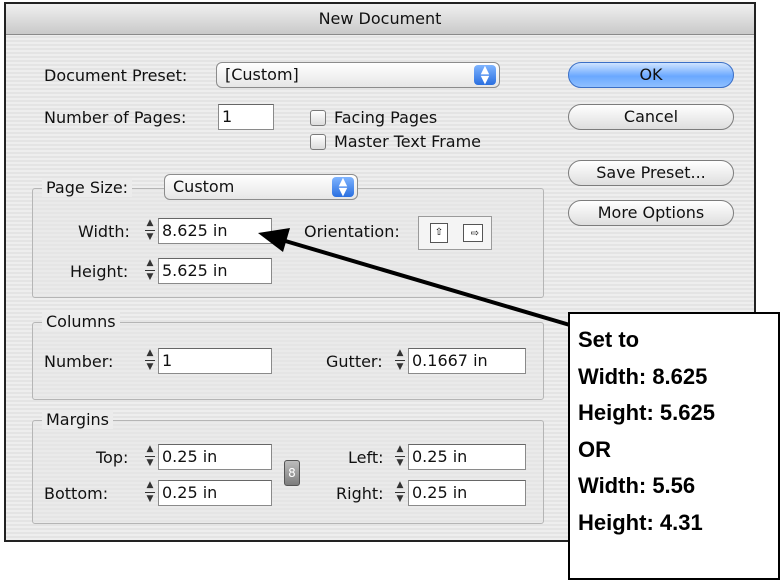  Describe the element at coordinates (646, 412) in the screenshot. I see `annotation-line: Height: 5.625` at that location.